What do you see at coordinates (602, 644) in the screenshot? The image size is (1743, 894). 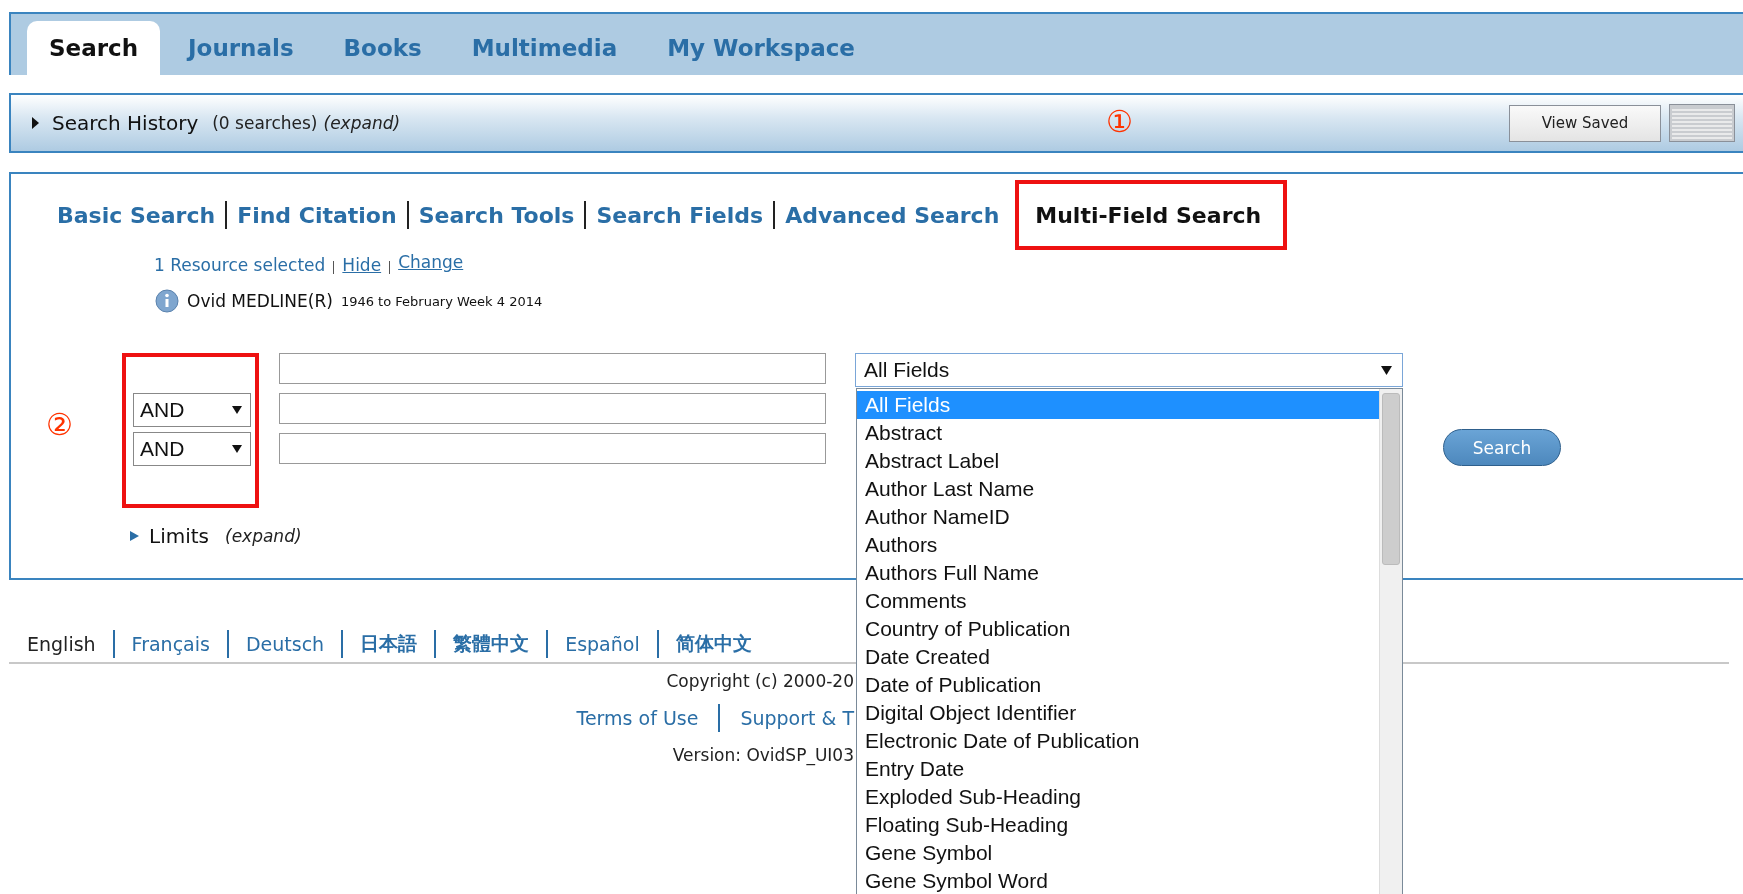 I see `language-link: Español` at bounding box center [602, 644].